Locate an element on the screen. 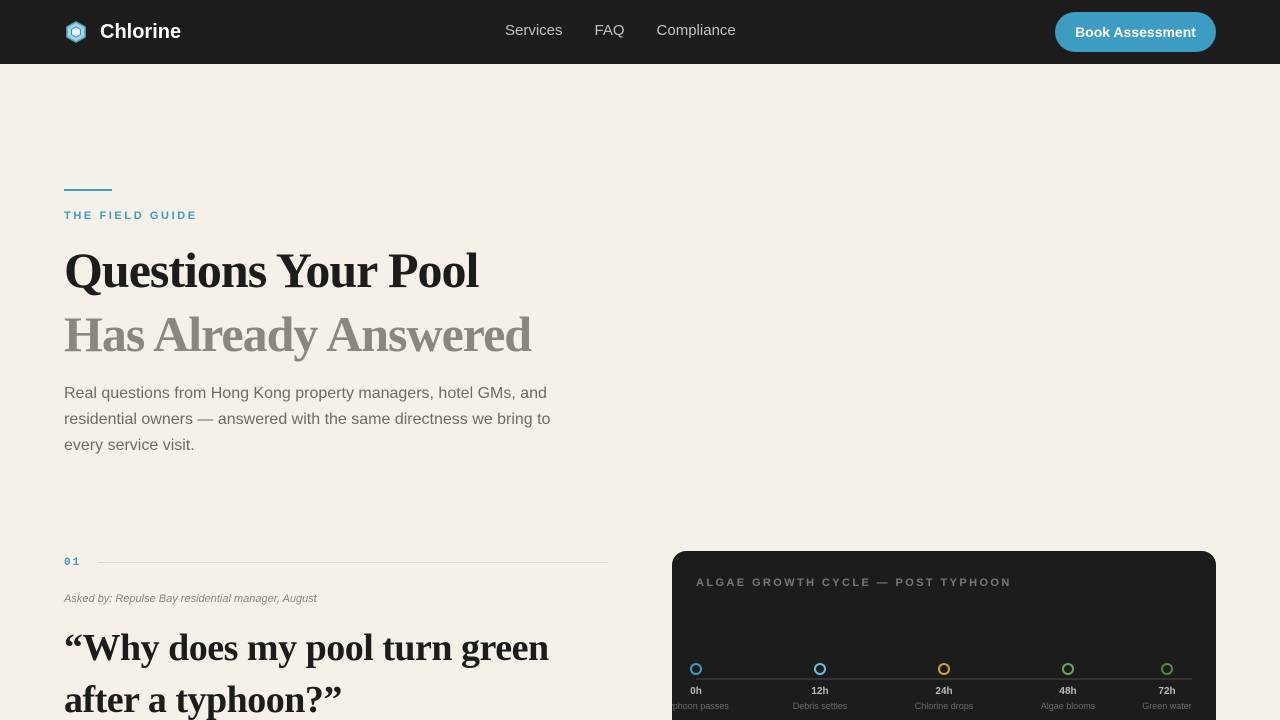 The height and width of the screenshot is (720, 1280). nav-links: Services FAQ Compliance is located at coordinates (620, 30).